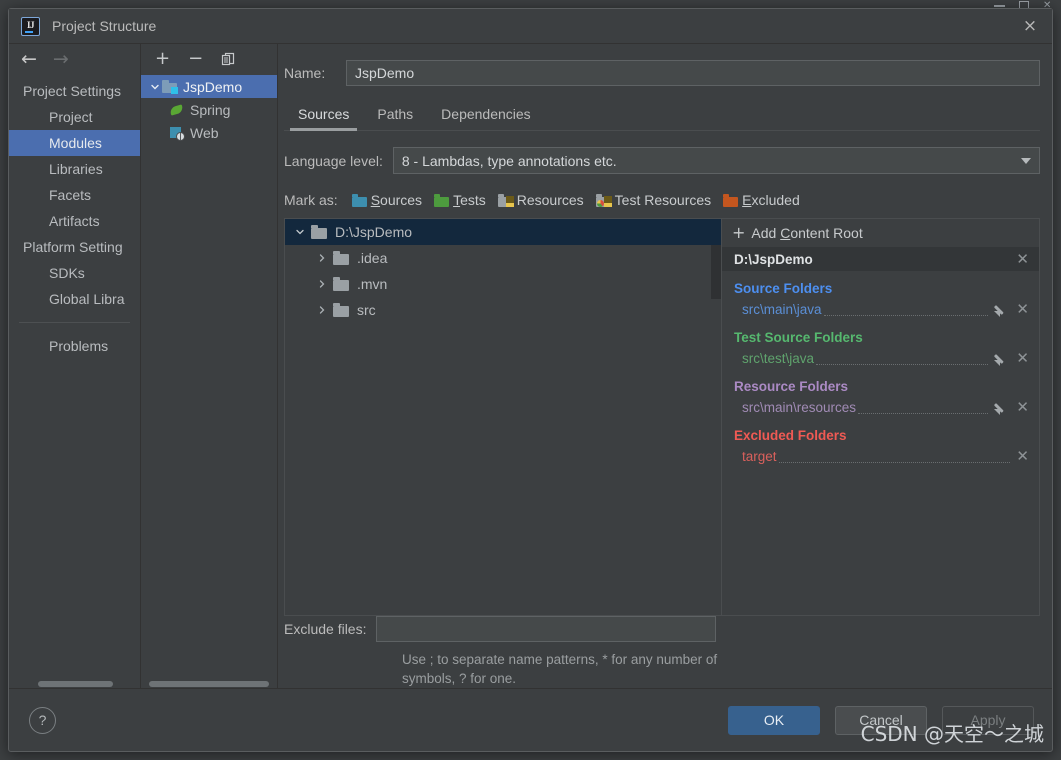  What do you see at coordinates (785, 233) in the screenshot?
I see `add-content-root-mnemonic: C` at bounding box center [785, 233].